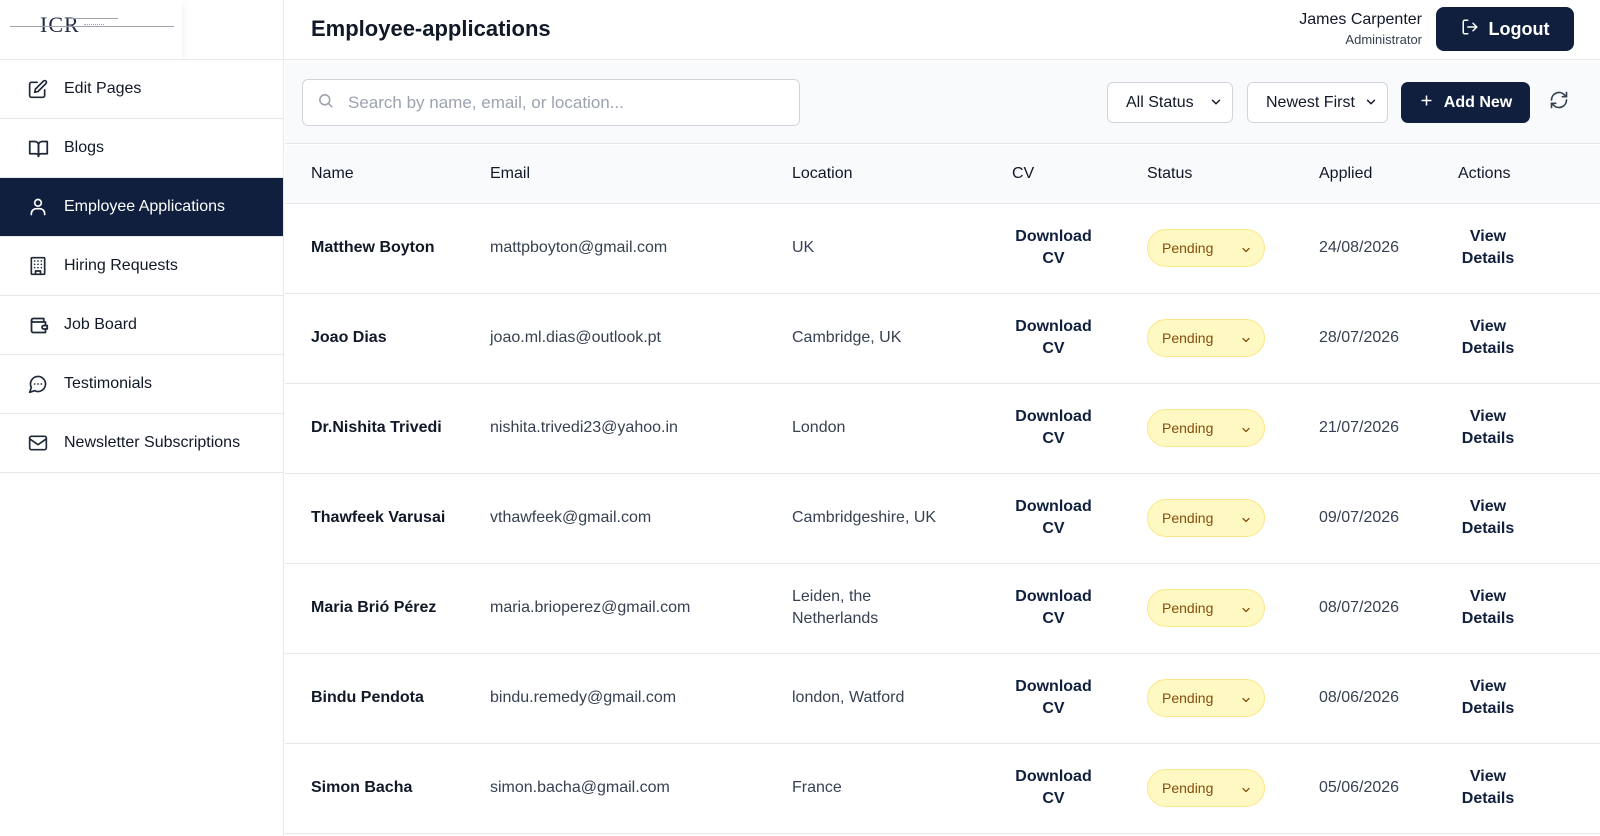 The height and width of the screenshot is (836, 1600). Describe the element at coordinates (91, 29) in the screenshot. I see `logo: ICR` at that location.